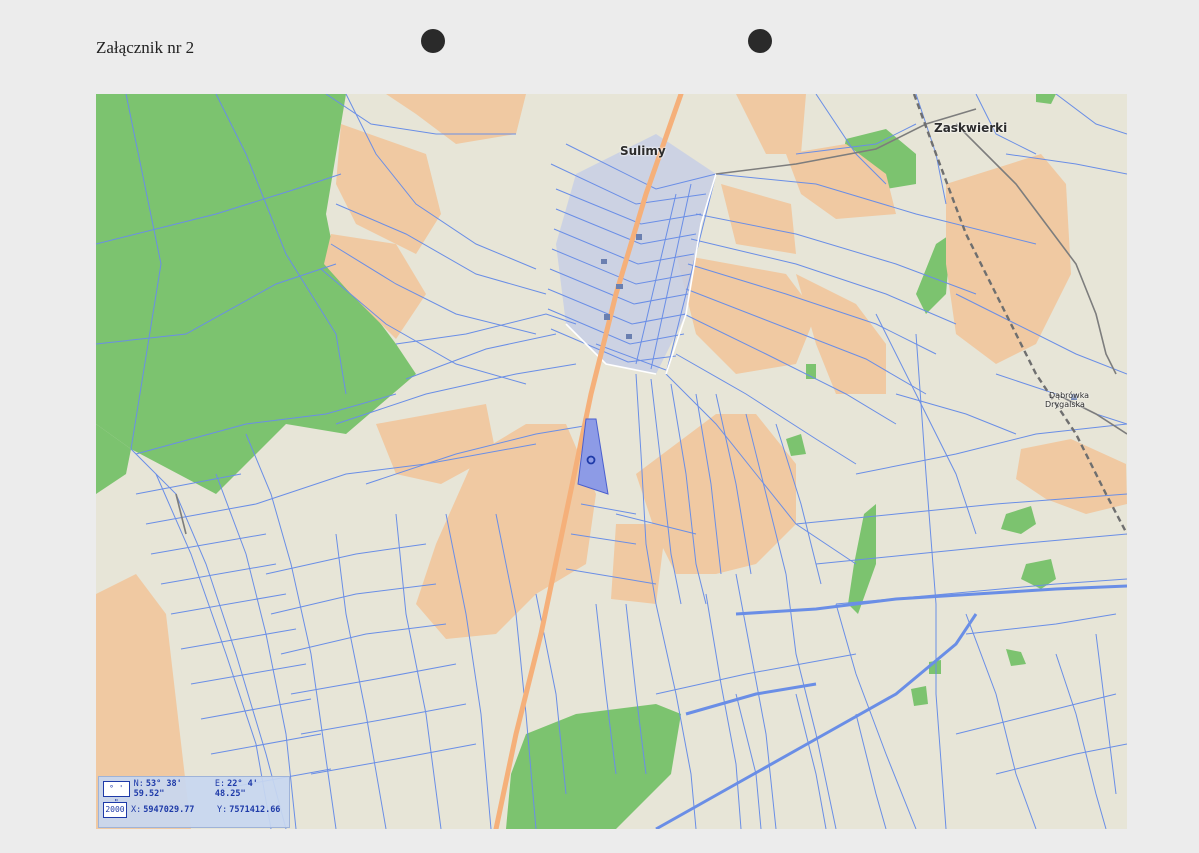  I want to click on place-label-zaskwierki: Zaskwierki, so click(971, 128).